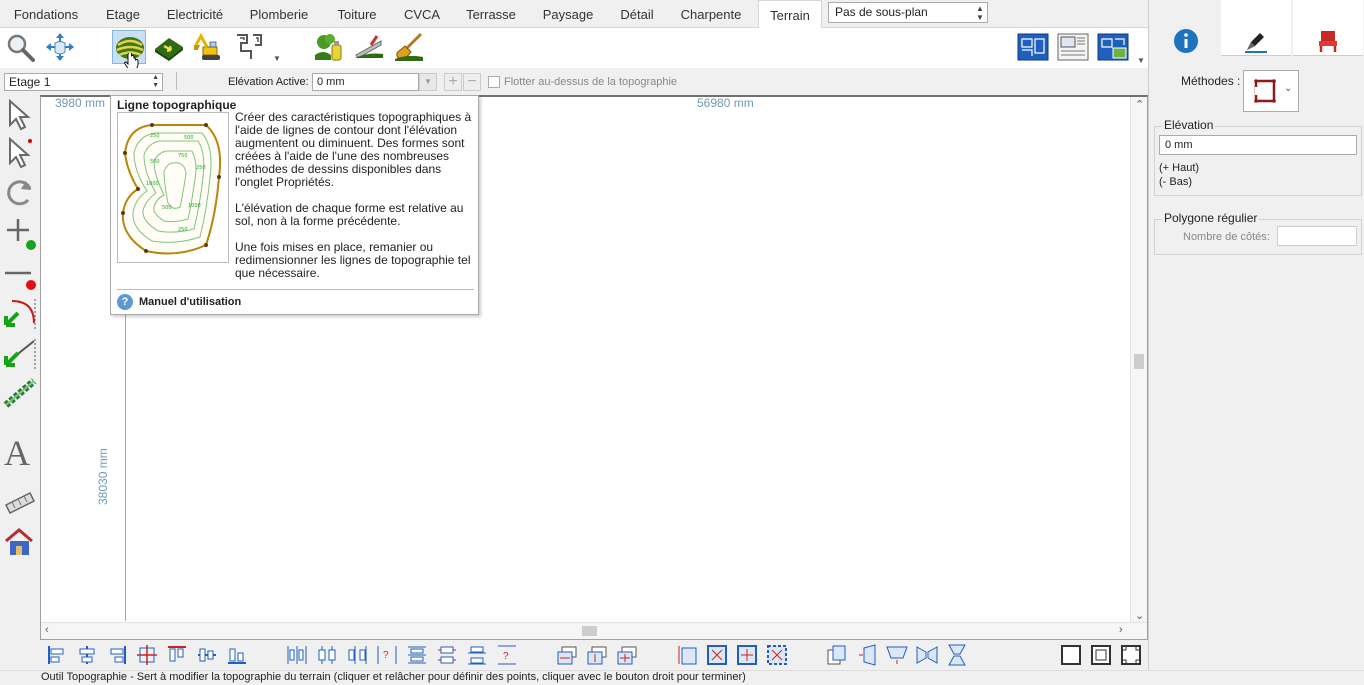 The image size is (1364, 685). I want to click on tab-cvca: CVCA, so click(422, 14).